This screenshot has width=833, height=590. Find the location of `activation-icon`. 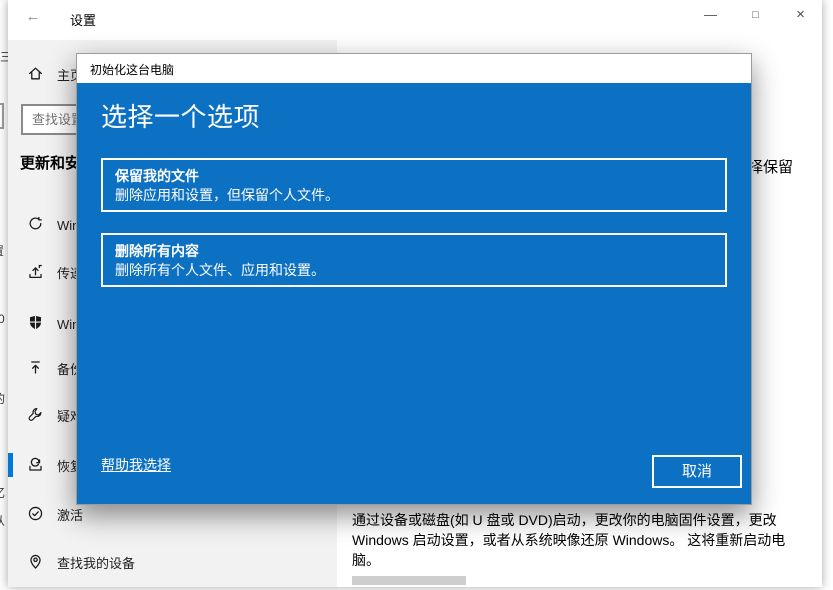

activation-icon is located at coordinates (36, 514).